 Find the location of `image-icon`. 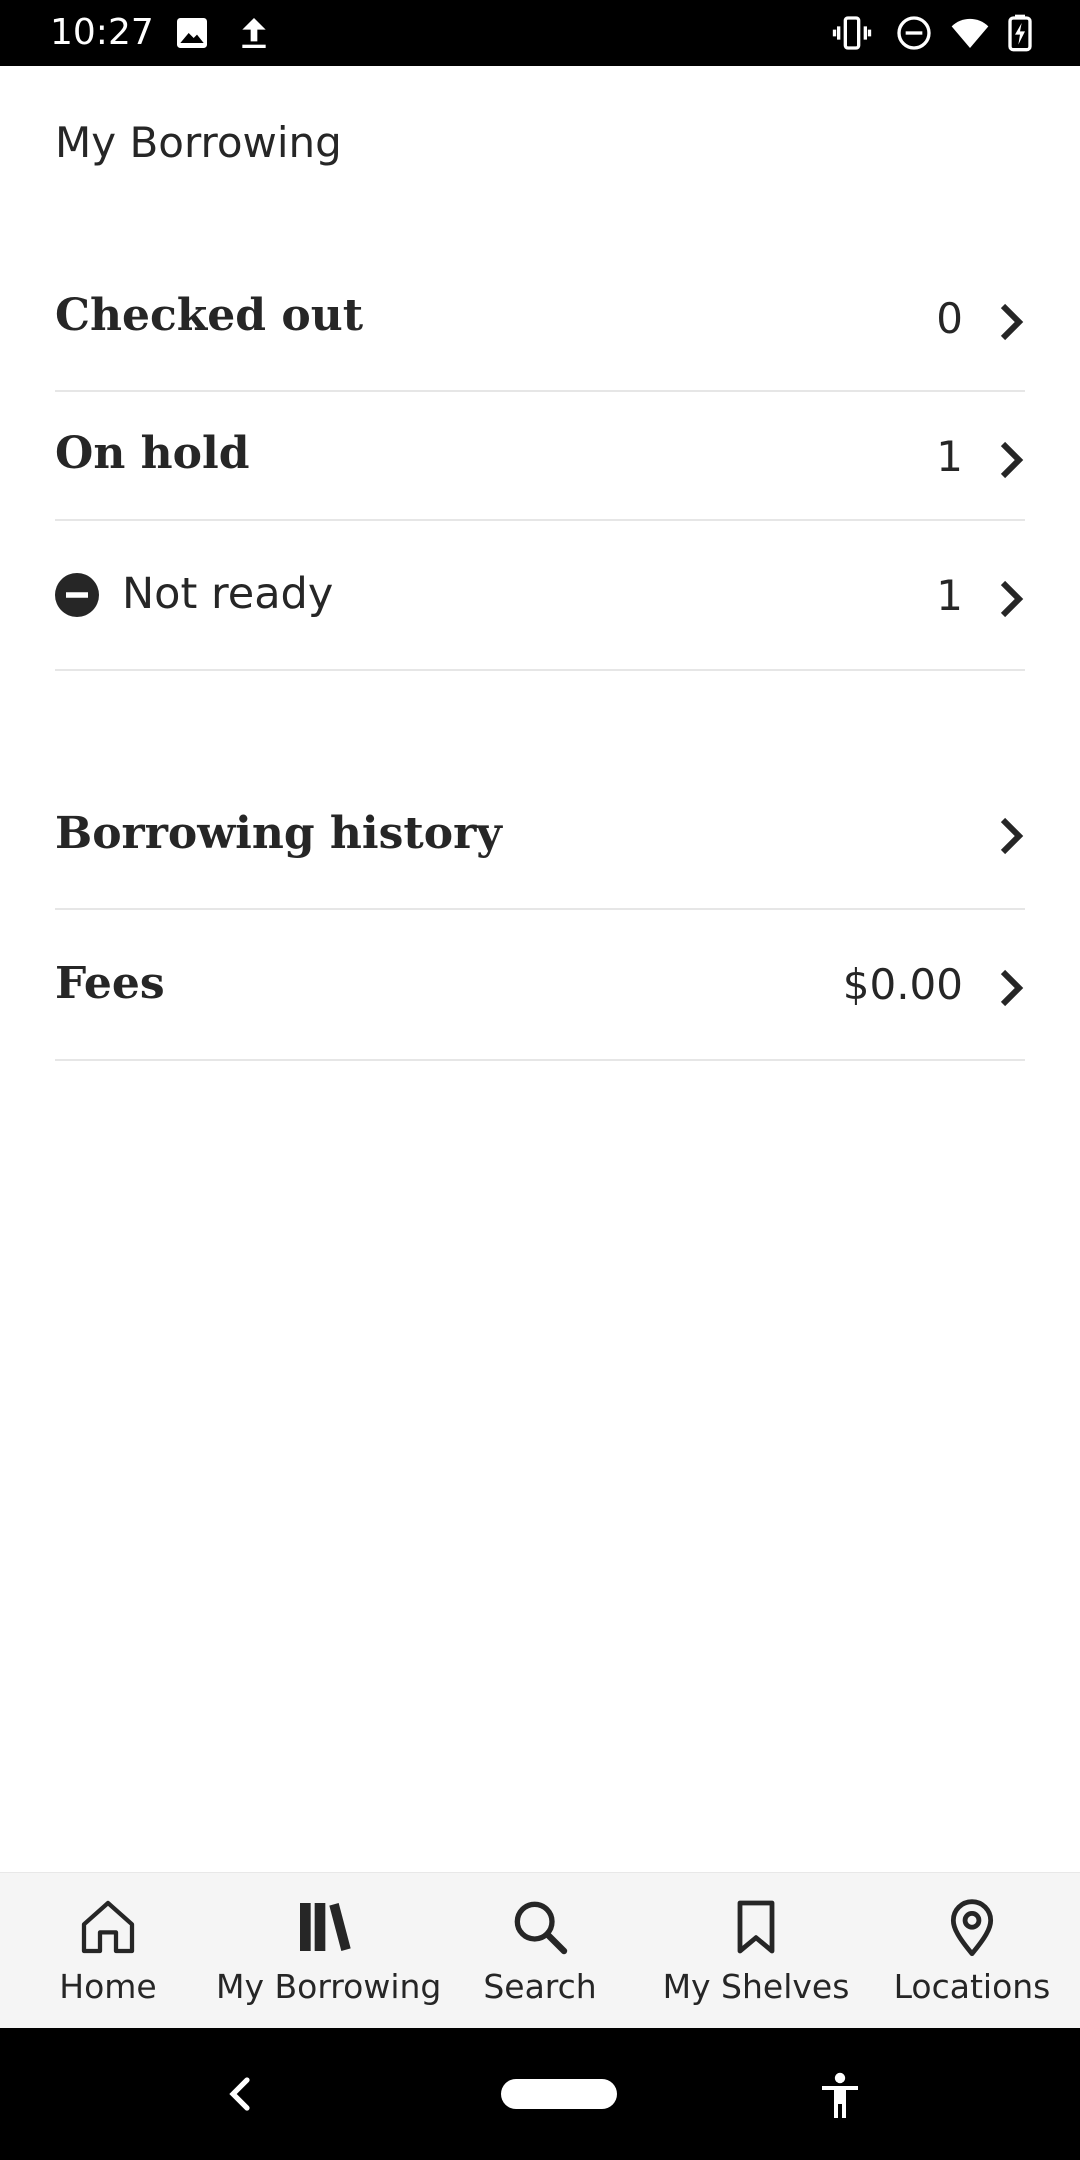

image-icon is located at coordinates (192, 33).